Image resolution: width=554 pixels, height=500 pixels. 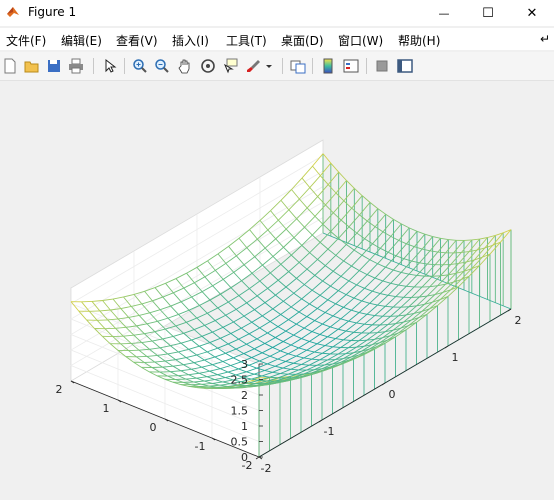 I want to click on rotate-3d-button, so click(x=208, y=66).